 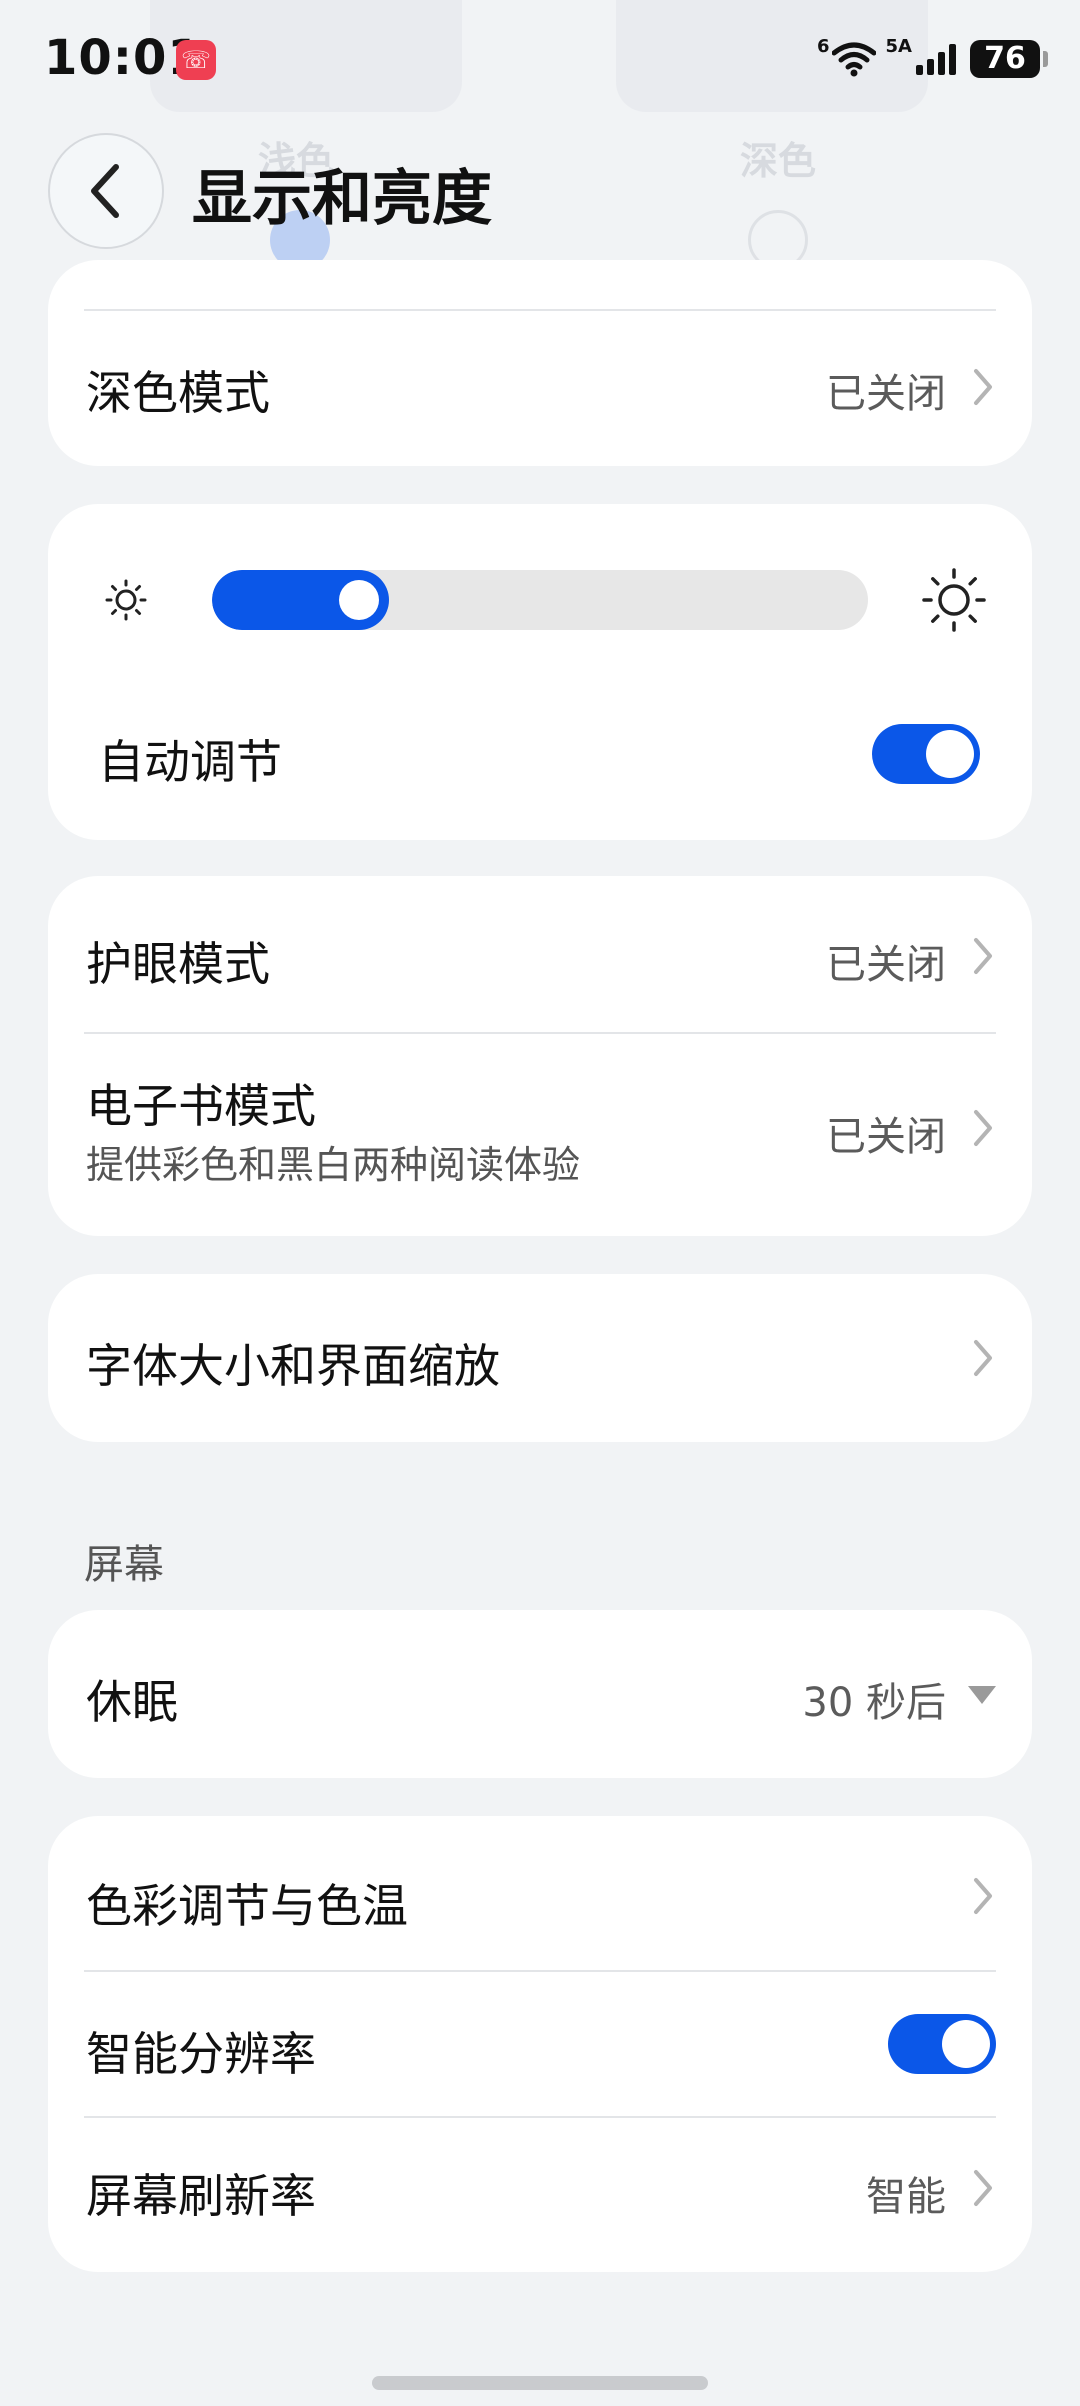 What do you see at coordinates (898, 46) in the screenshot?
I see `cellular-network-label: 5A` at bounding box center [898, 46].